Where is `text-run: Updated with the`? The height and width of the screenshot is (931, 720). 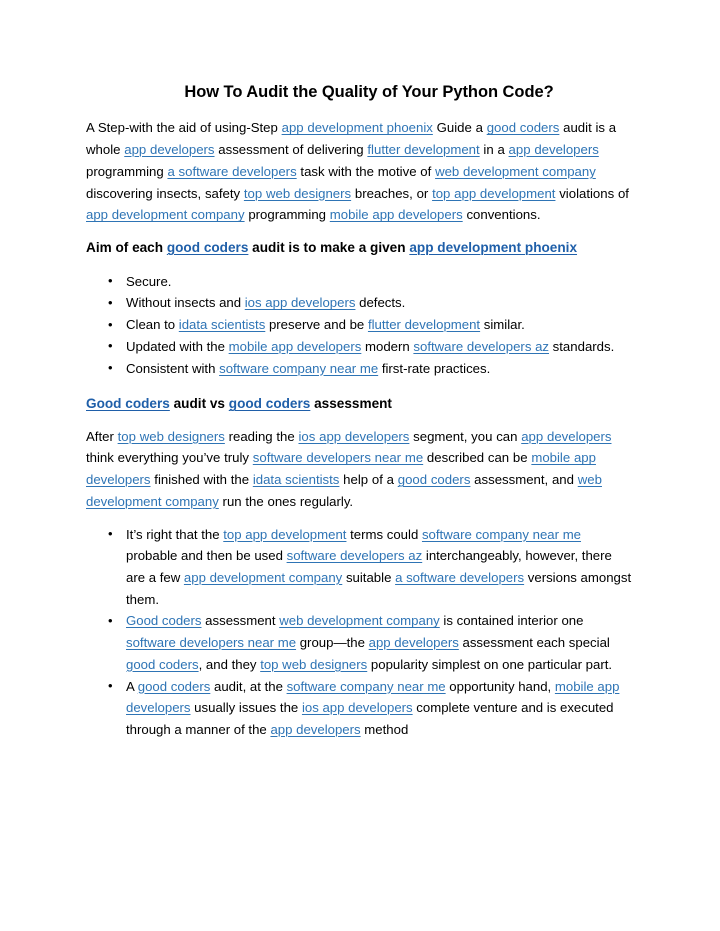
text-run: Updated with the is located at coordinates (177, 346).